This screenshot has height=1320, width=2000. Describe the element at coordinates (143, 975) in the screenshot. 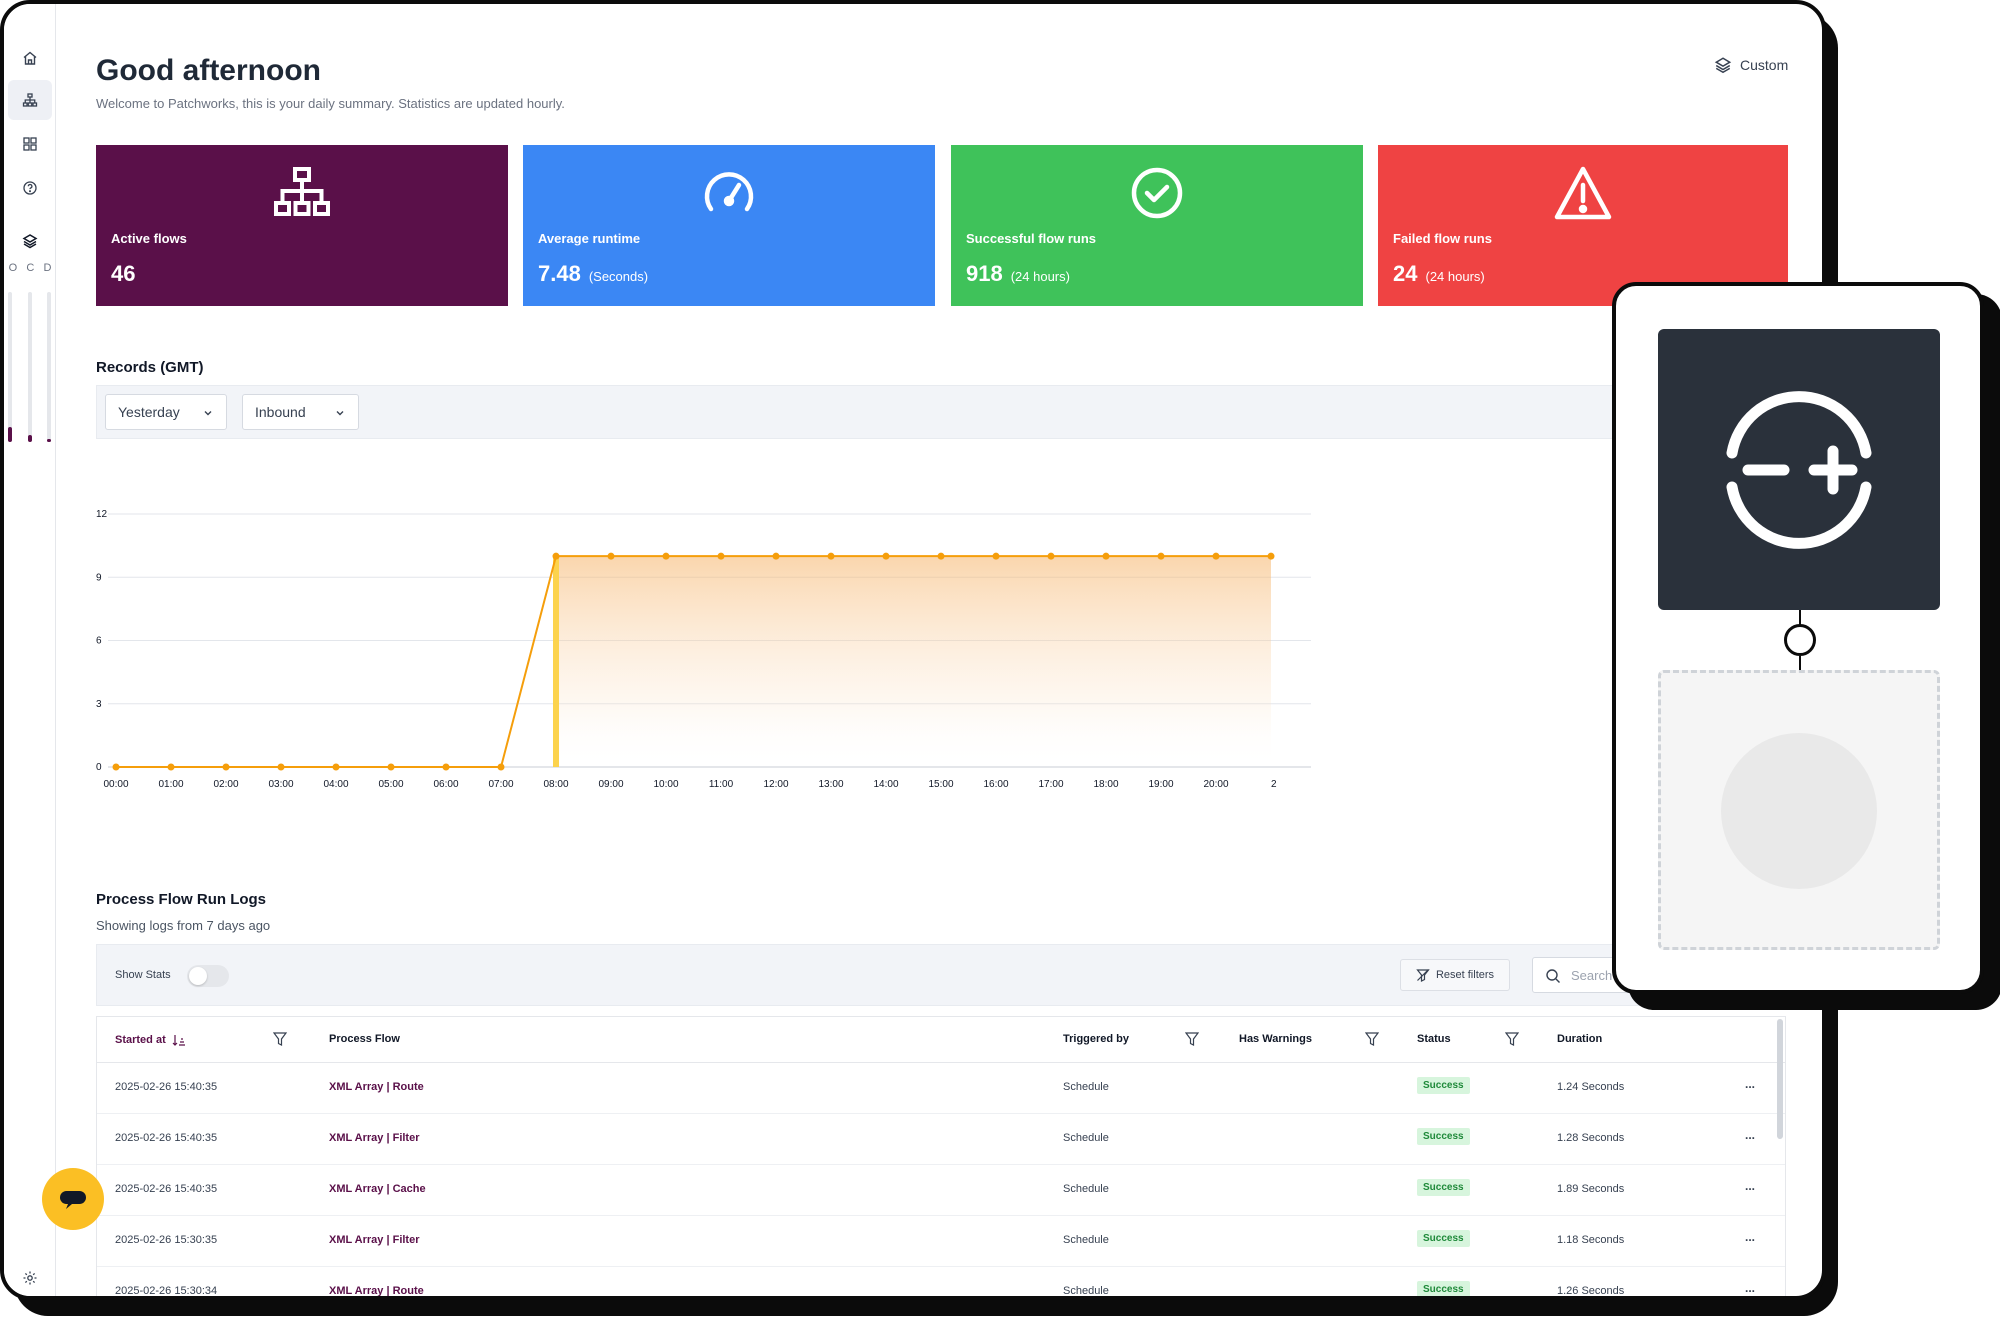

I see `show-stats-label: Show Stats` at that location.